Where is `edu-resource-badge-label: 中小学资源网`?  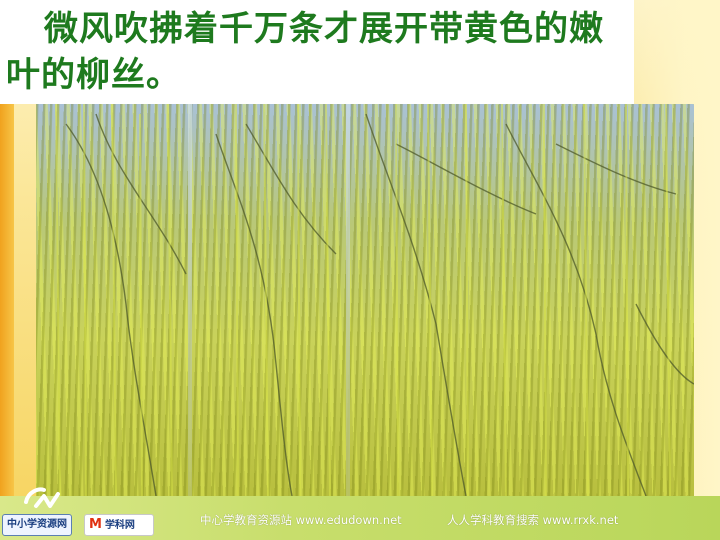
edu-resource-badge-label: 中小学资源网 is located at coordinates (37, 524).